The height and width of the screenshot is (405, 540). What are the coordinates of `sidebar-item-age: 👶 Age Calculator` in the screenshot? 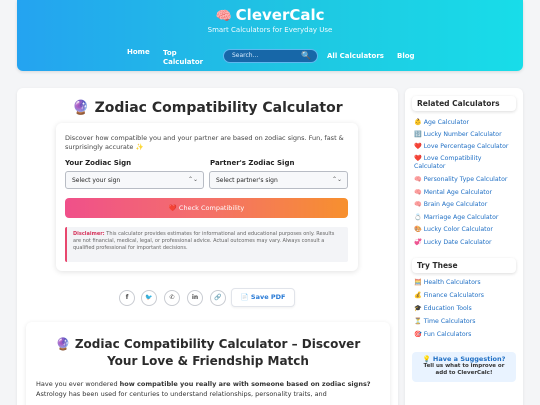 It's located at (441, 123).